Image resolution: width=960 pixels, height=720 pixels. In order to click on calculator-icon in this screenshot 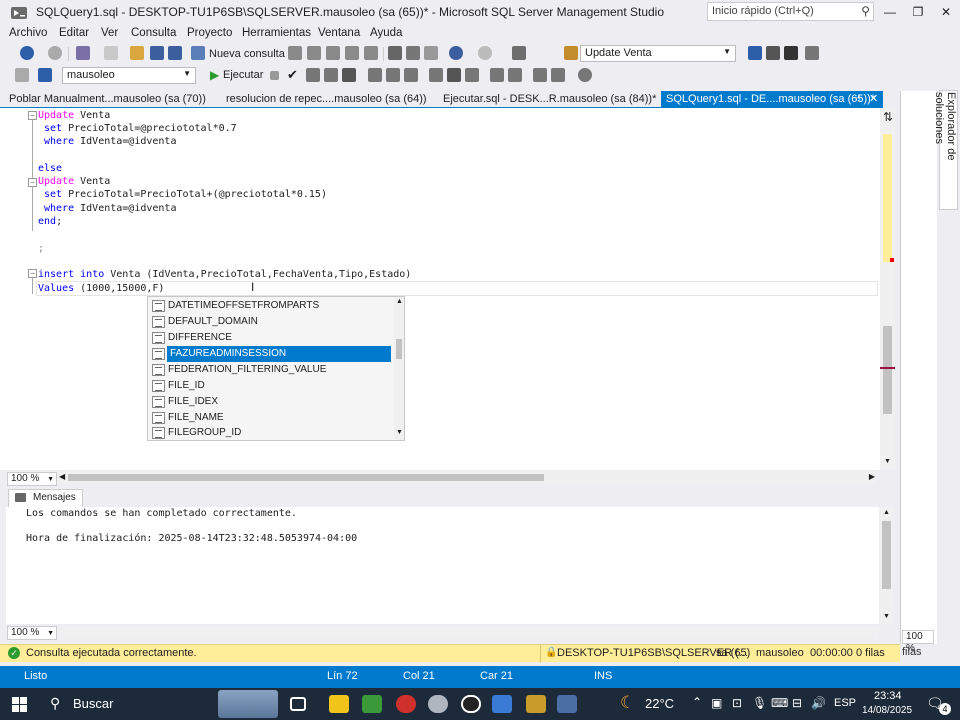, I will do `click(567, 704)`.